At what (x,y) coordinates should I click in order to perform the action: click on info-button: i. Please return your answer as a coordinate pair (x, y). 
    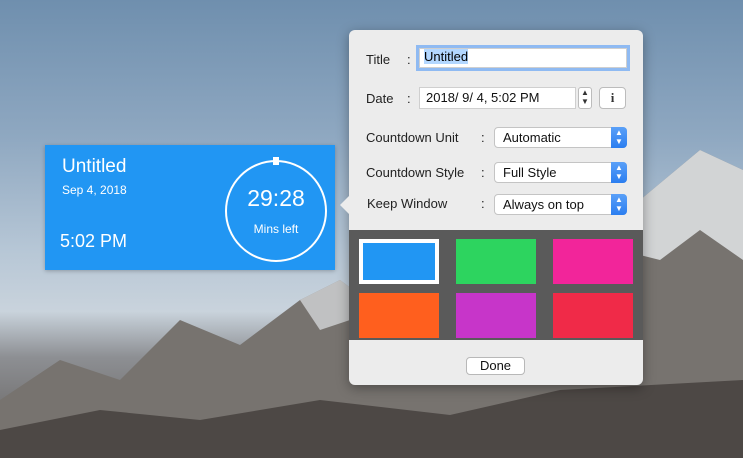
    Looking at the image, I should click on (612, 98).